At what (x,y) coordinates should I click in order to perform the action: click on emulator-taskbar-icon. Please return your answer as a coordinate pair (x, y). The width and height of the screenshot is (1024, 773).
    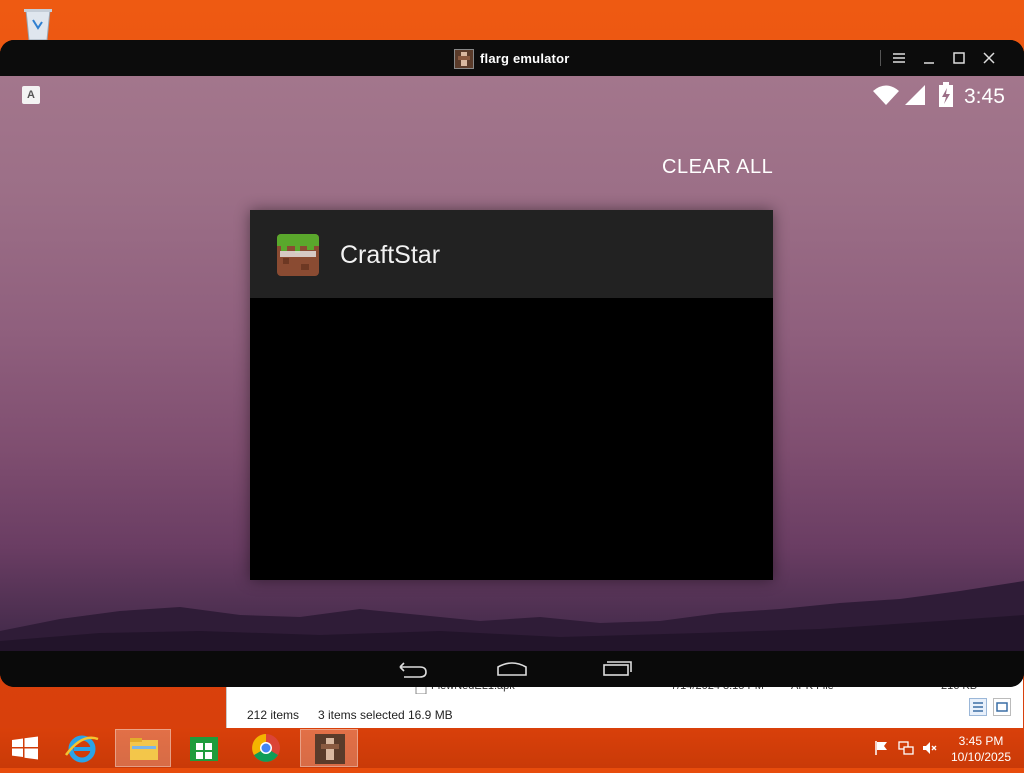
    Looking at the image, I should click on (329, 748).